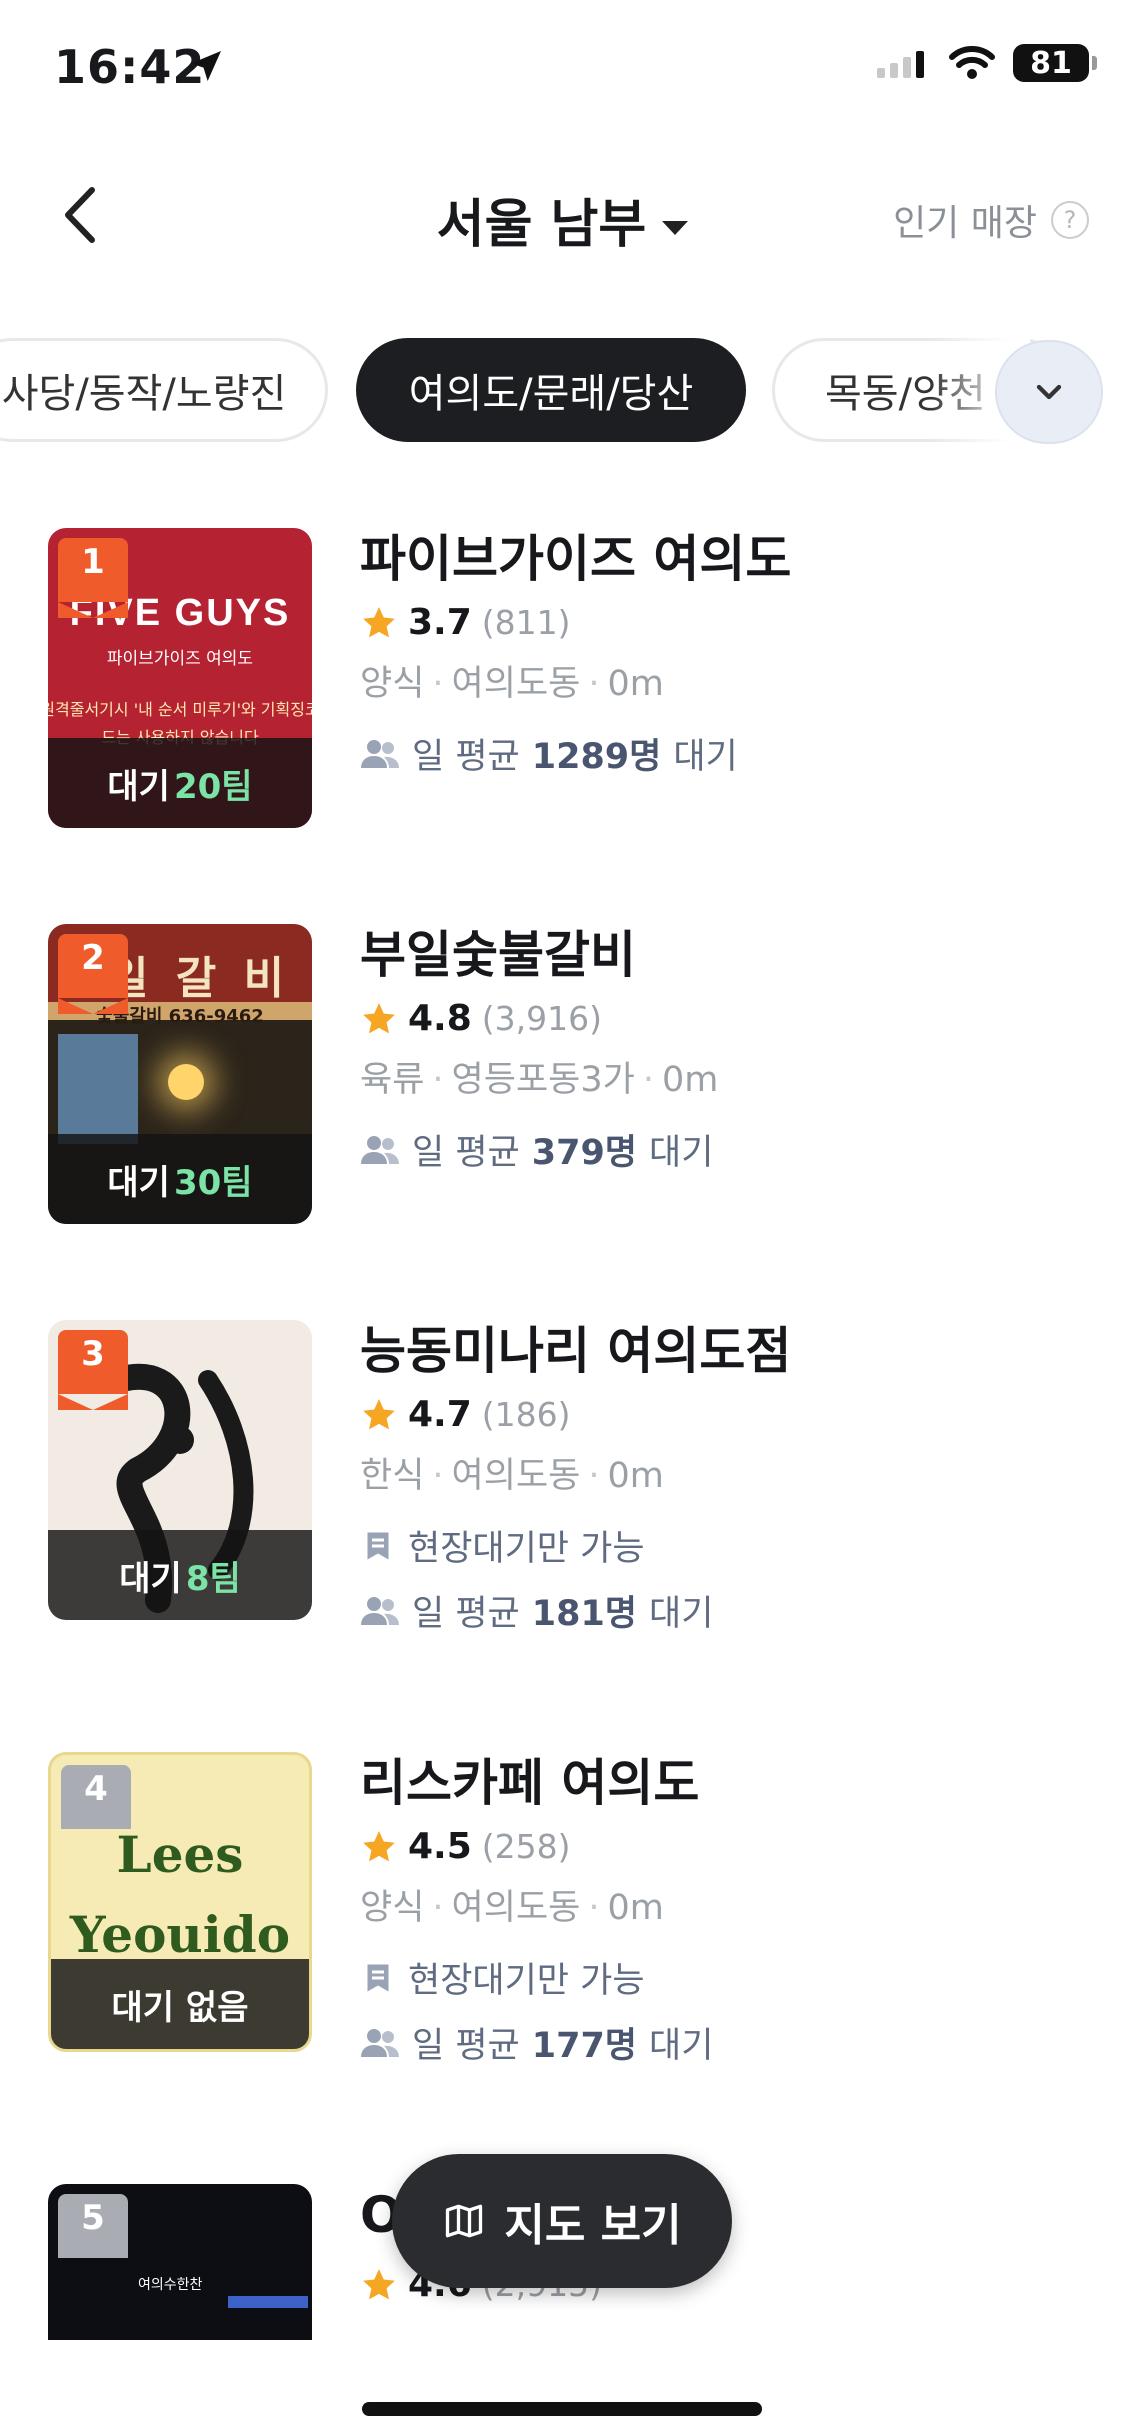 This screenshot has width=1125, height=2436. I want to click on thumb-sign-text: 일 갈 비, so click(199, 978).